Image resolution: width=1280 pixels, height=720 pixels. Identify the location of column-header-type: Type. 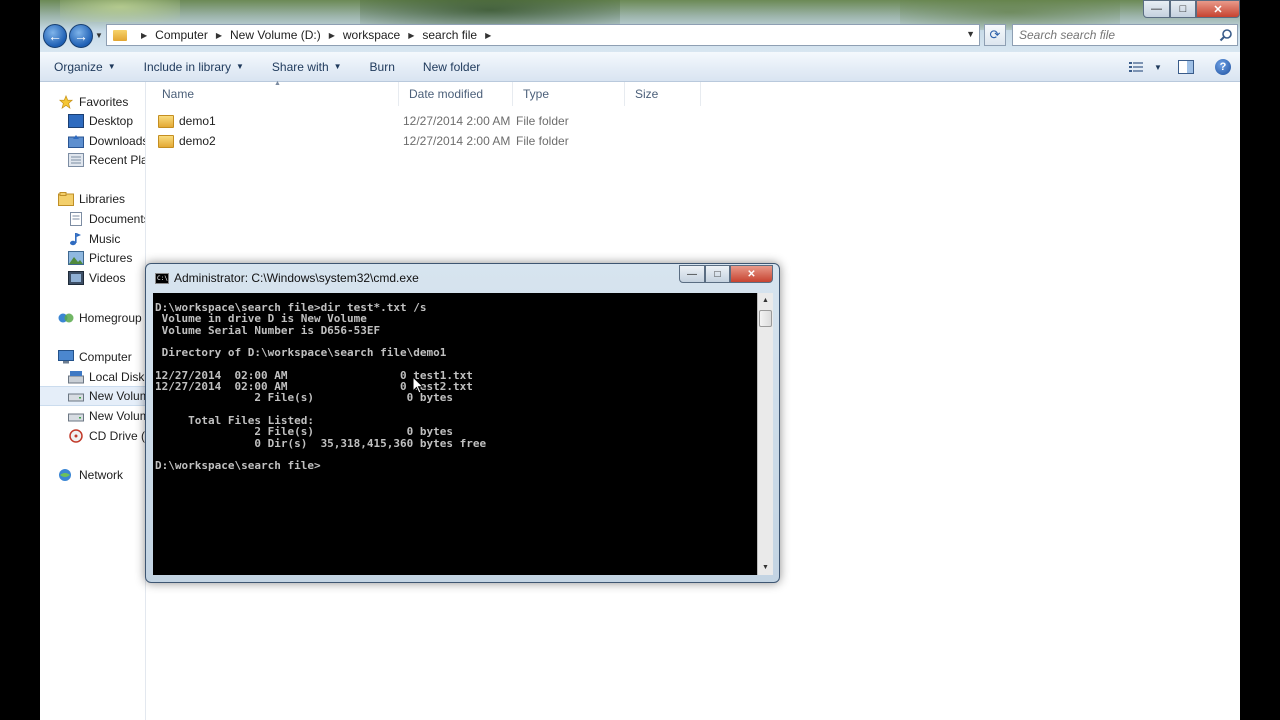
(569, 94).